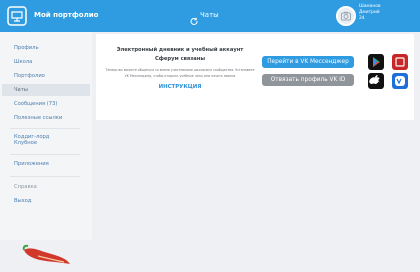 The height and width of the screenshot is (272, 420). I want to click on apple-icon, so click(376, 81).